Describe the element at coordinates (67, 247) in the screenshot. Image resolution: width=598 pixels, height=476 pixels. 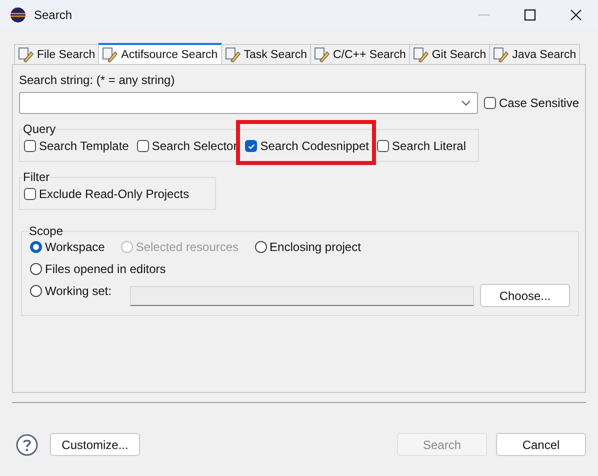
I see `scope-radio: Workspace` at that location.